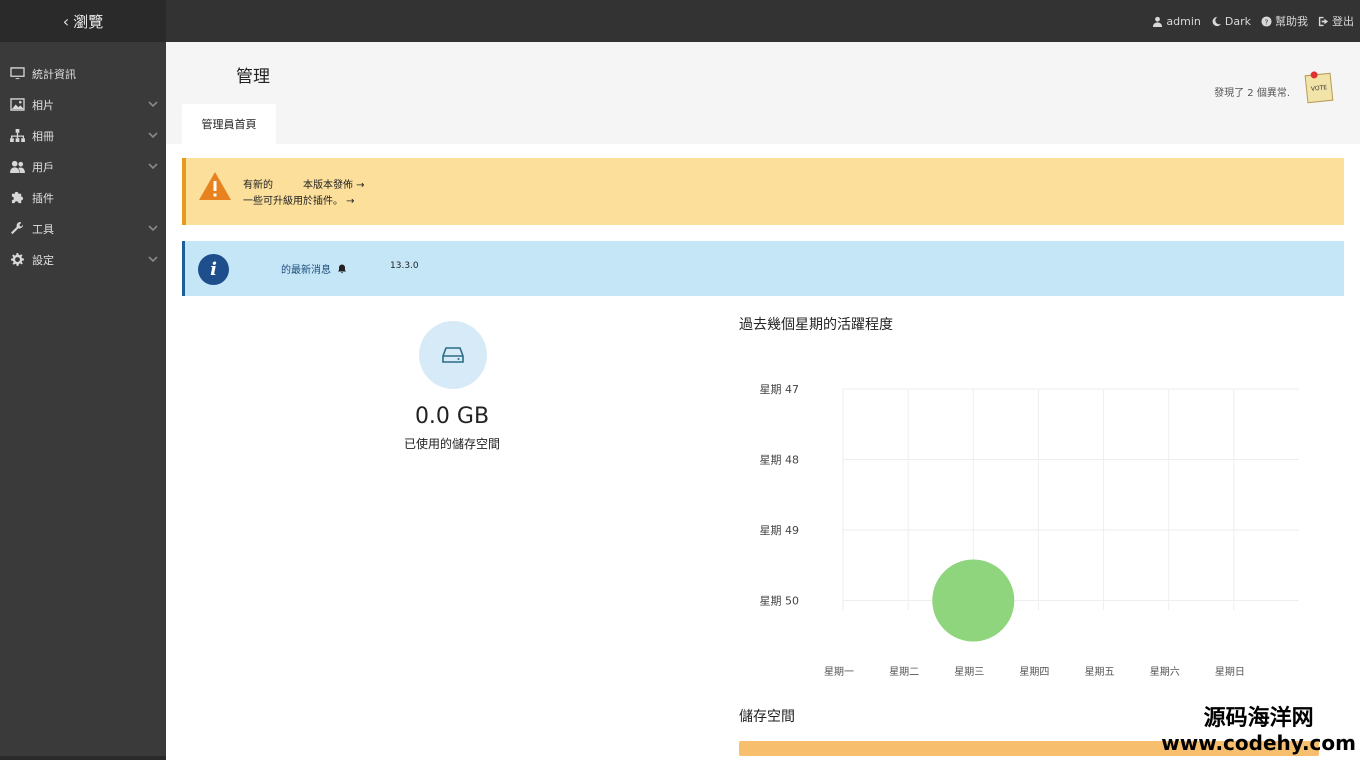 This screenshot has height=760, width=1360. I want to click on y-tick-label: 星期 50, so click(780, 601).